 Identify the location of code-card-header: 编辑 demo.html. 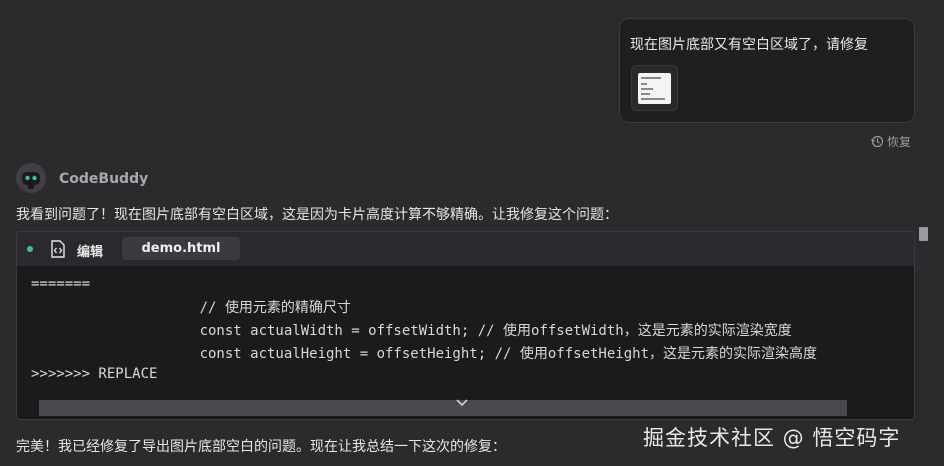
(465, 249).